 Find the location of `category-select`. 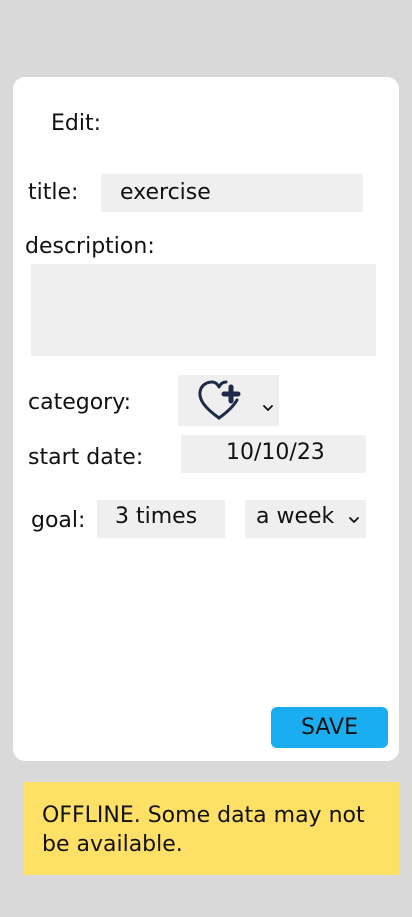

category-select is located at coordinates (228, 400).